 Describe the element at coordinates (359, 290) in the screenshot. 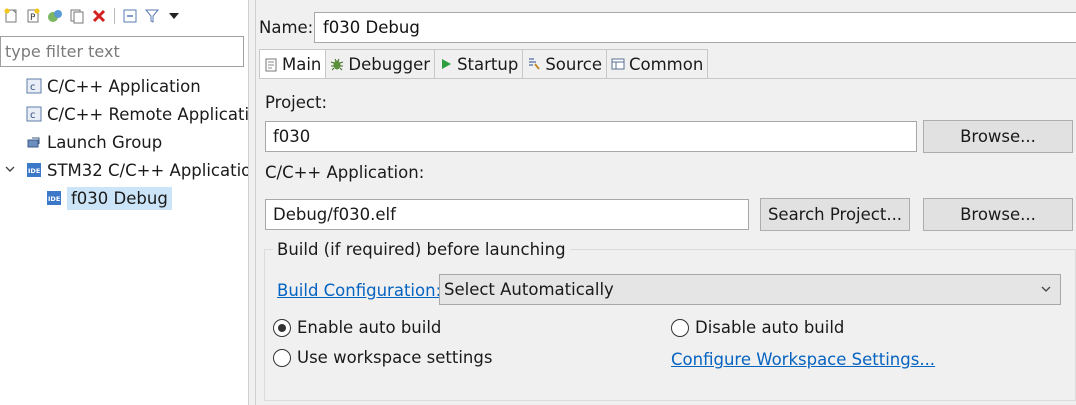

I see `build-configuration-link: Build Configuration:` at that location.